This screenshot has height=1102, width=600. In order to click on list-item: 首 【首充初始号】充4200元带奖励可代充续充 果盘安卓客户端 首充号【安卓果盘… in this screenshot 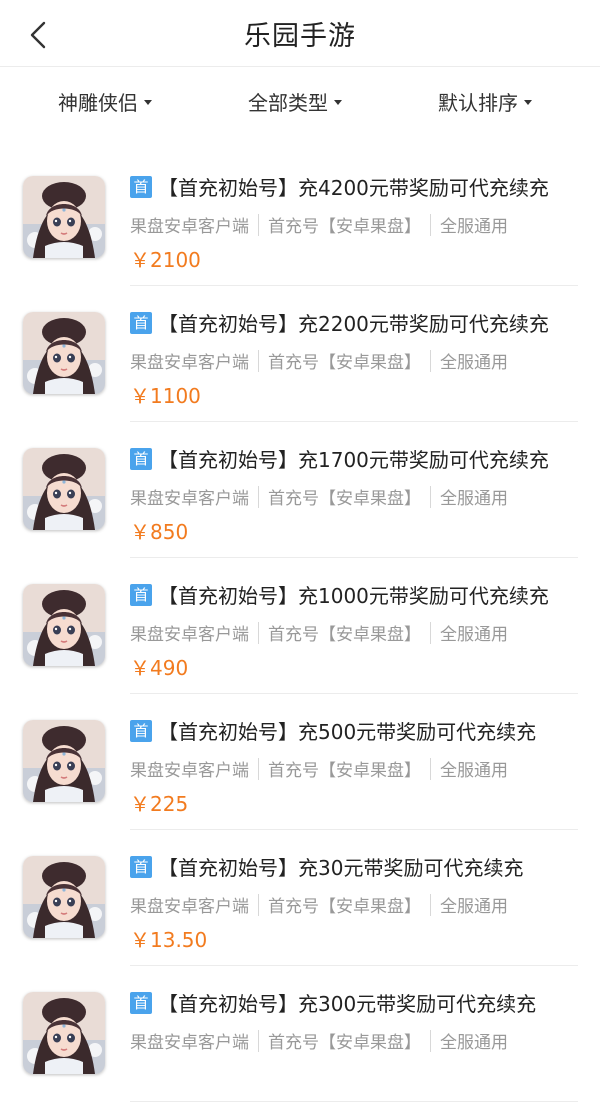, I will do `click(300, 218)`.